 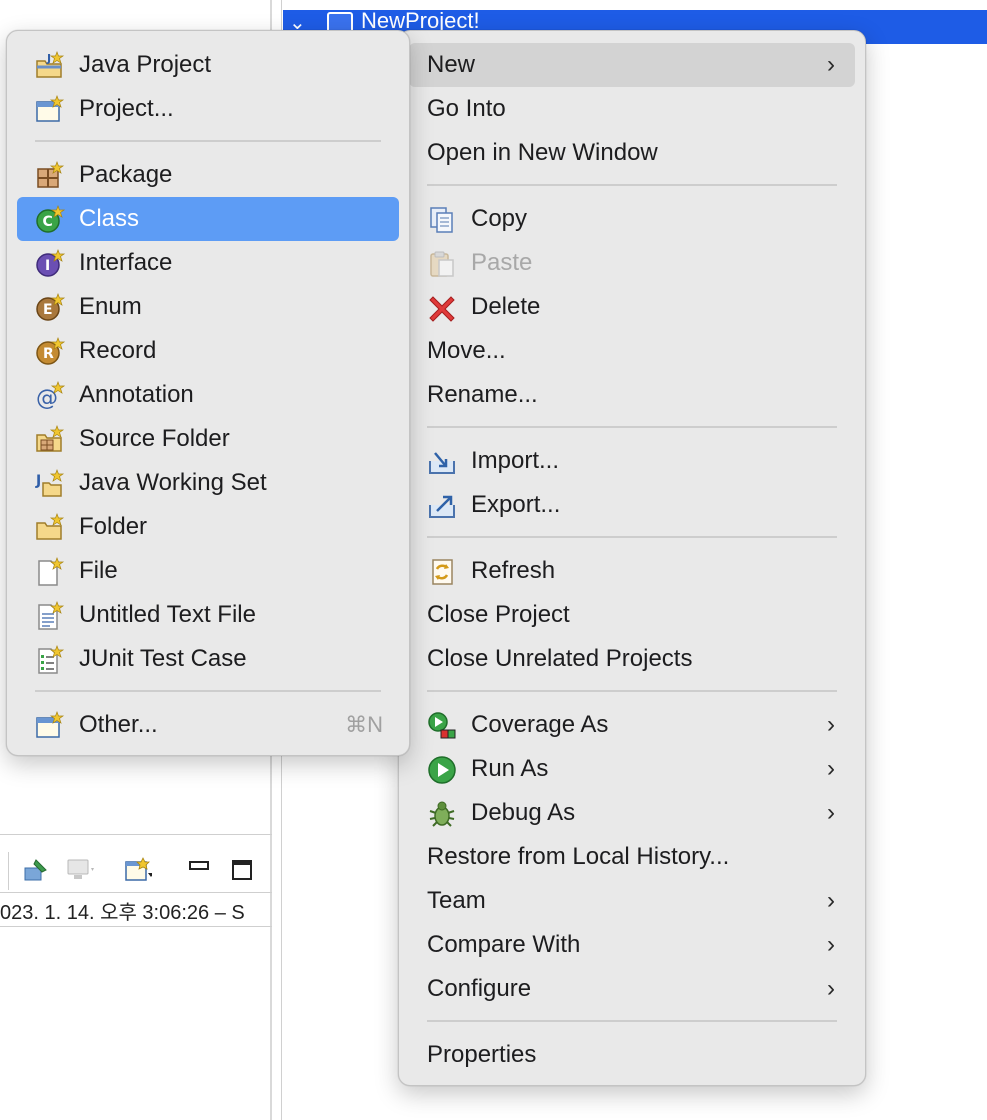 What do you see at coordinates (540, 724) in the screenshot?
I see `menu-item-label: Coverage As` at bounding box center [540, 724].